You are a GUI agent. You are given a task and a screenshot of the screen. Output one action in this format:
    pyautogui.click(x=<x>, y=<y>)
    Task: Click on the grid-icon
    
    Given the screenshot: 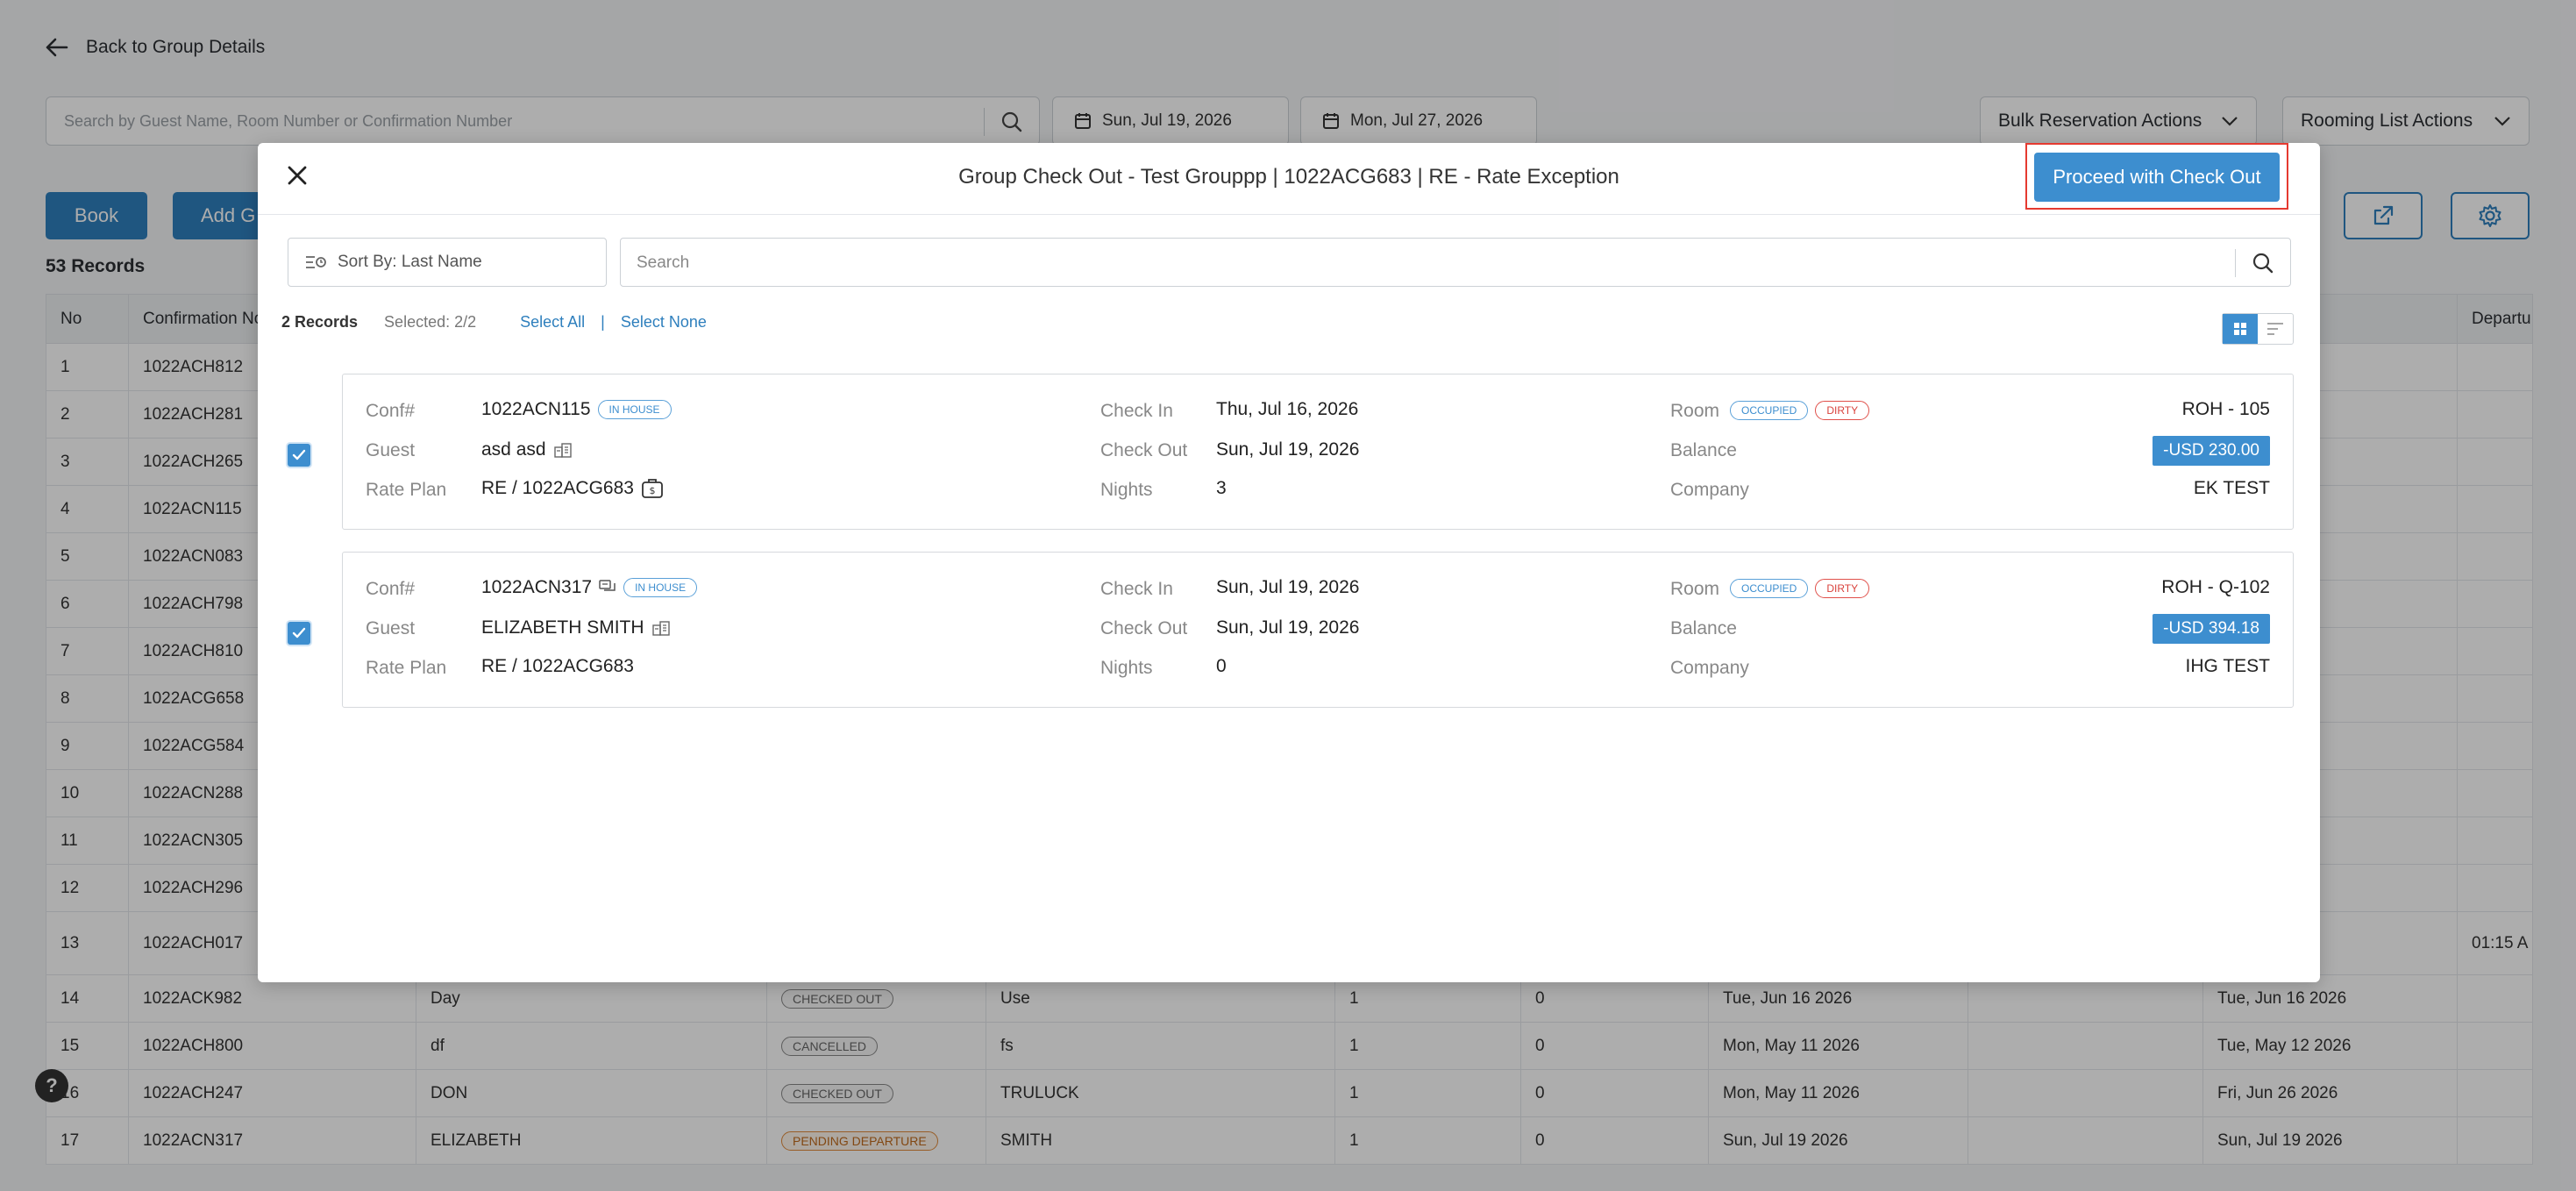 What is the action you would take?
    pyautogui.click(x=2240, y=329)
    